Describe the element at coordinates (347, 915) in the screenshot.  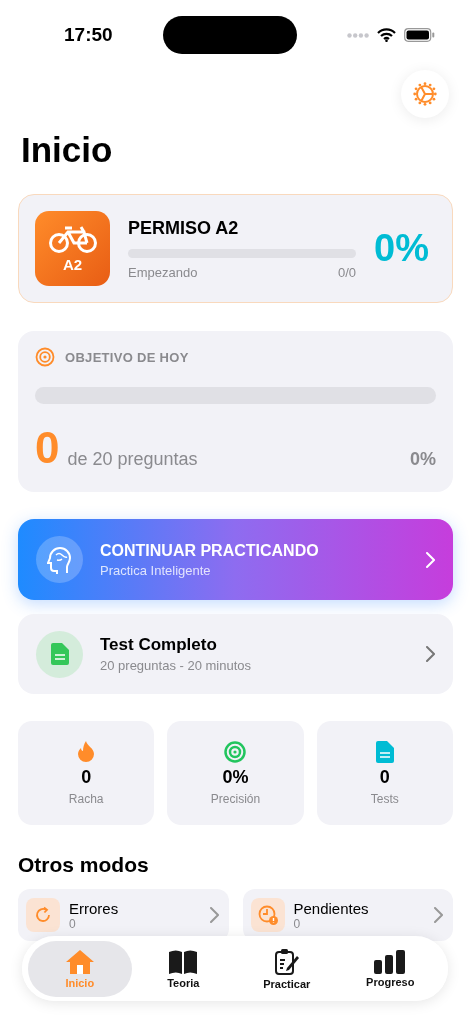
I see `mode-button: Pendientes 0` at that location.